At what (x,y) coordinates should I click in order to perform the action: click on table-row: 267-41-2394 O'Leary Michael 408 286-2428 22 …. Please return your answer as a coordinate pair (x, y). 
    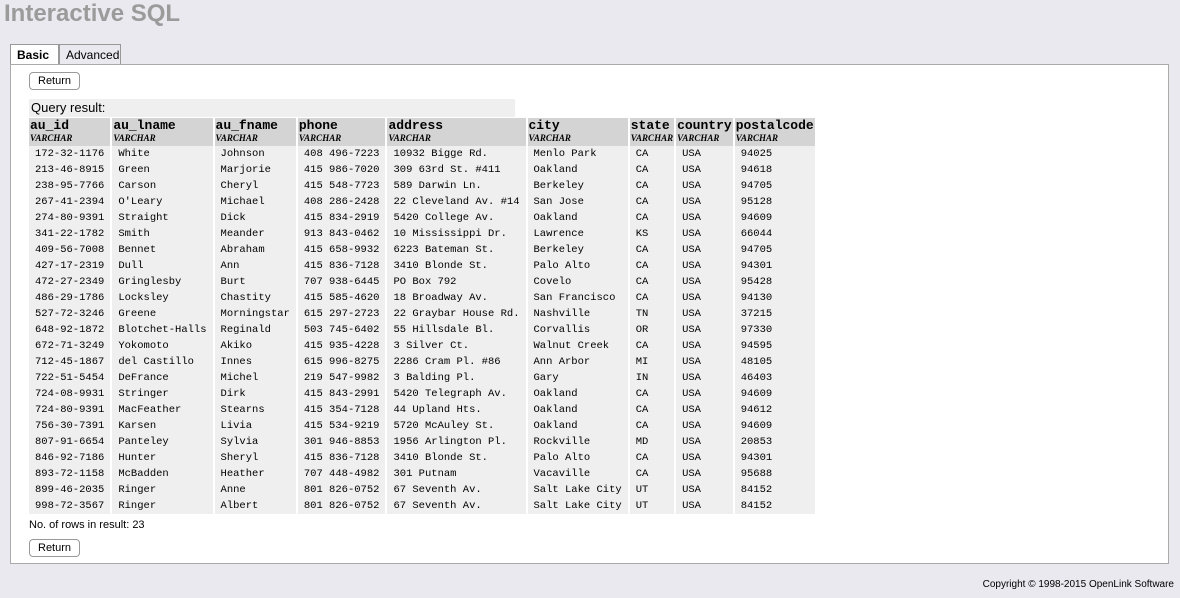
    Looking at the image, I should click on (422, 202).